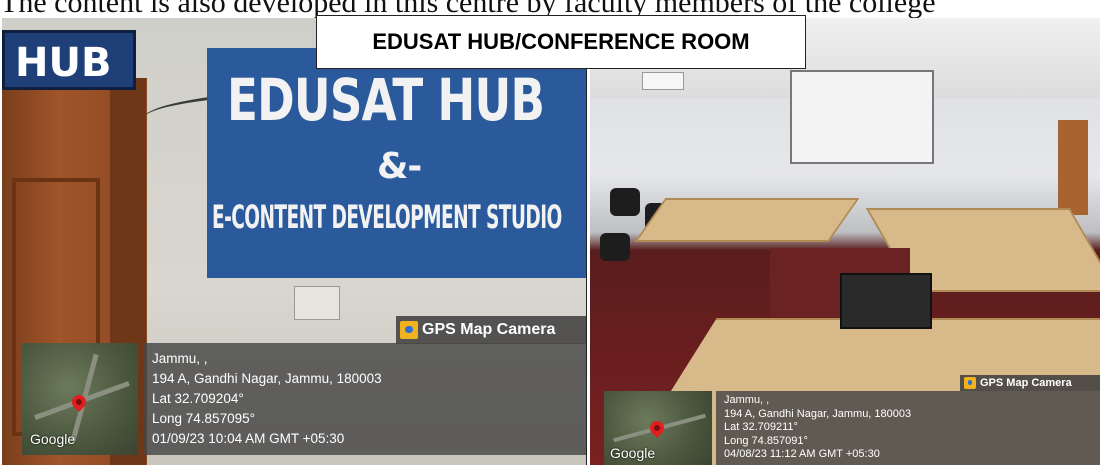 This screenshot has width=1102, height=465. What do you see at coordinates (561, 42) in the screenshot?
I see `photo-caption-headline: EDUSAT HUB/CONFERENCE ROOM` at bounding box center [561, 42].